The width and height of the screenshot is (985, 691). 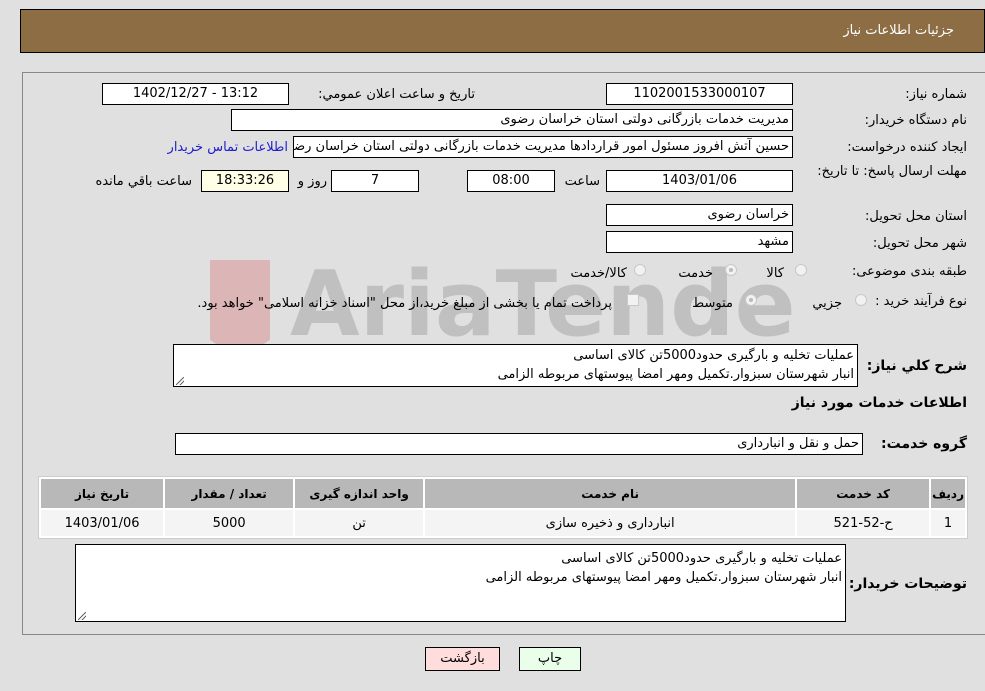 I want to click on col-quantity: تعداد / مقدار, so click(x=229, y=493).